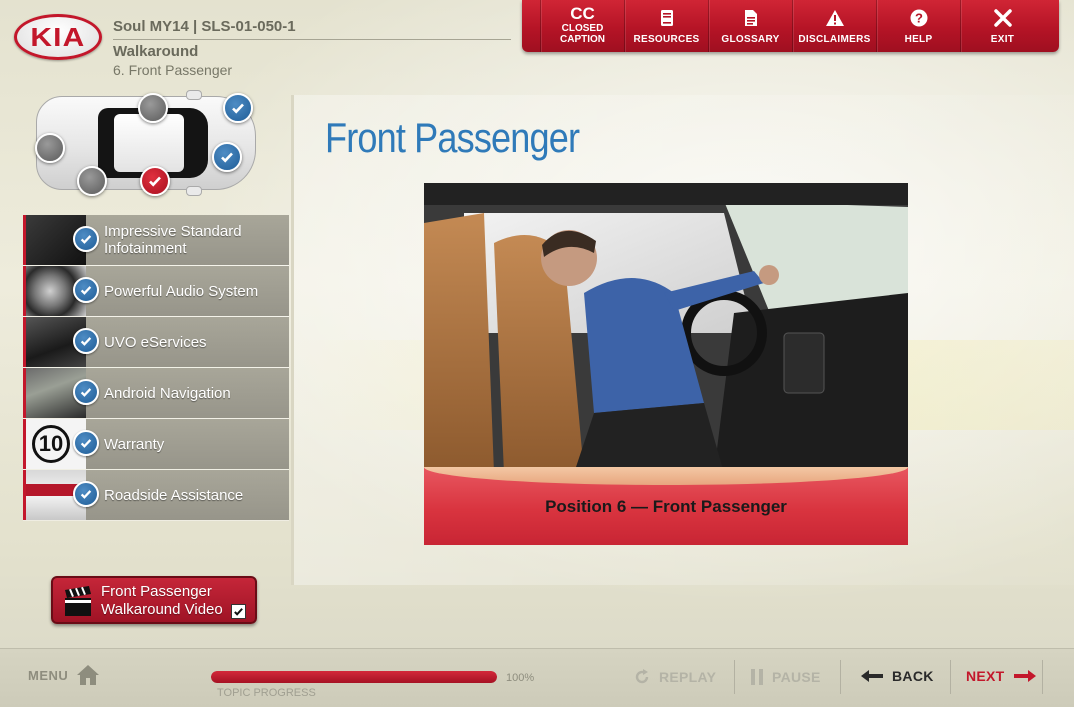 Image resolution: width=1074 pixels, height=707 pixels. I want to click on glossary-button: GLOSSARY, so click(750, 26).